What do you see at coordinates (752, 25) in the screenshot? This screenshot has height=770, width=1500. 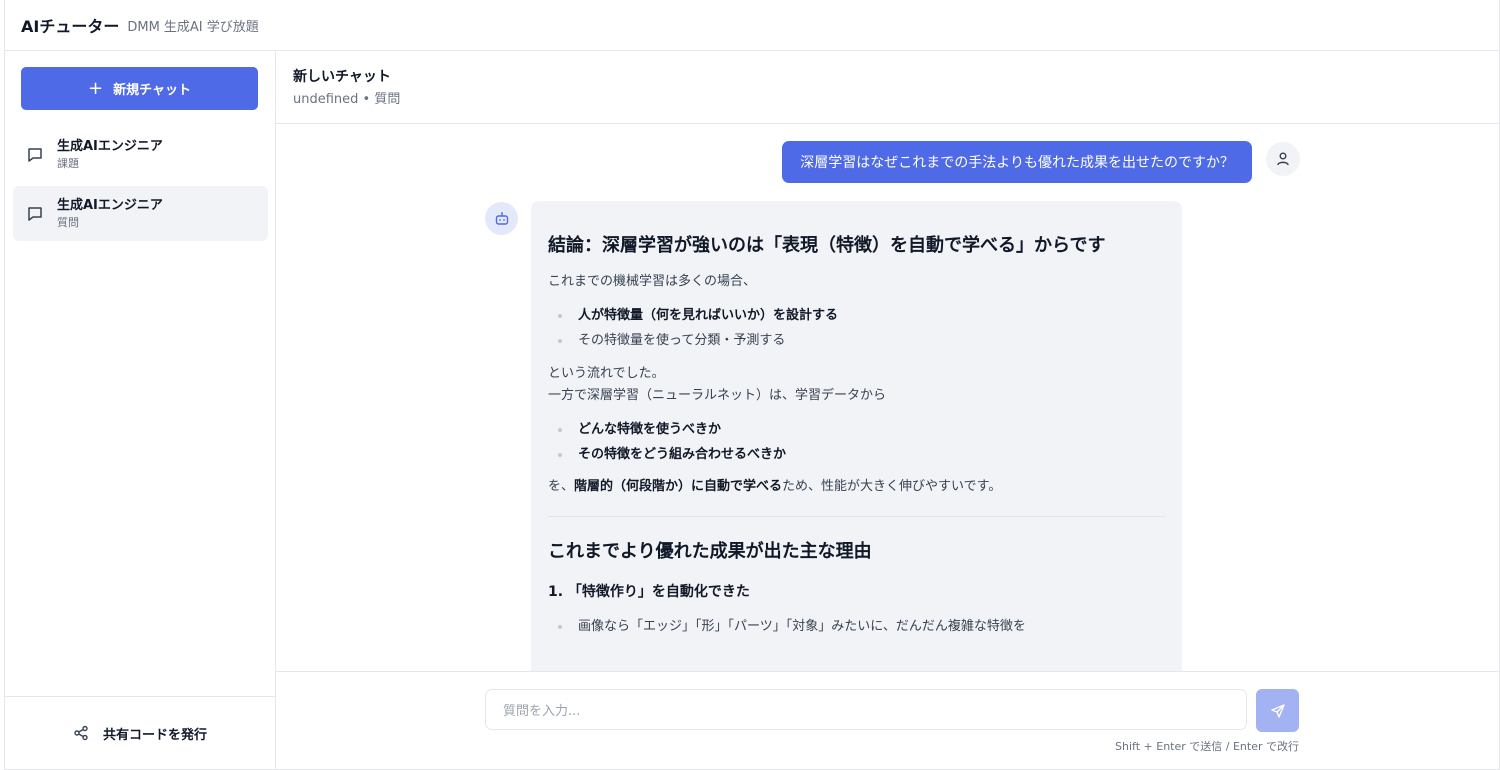 I see `top-bar: AIチューター DMM 生成AI 学び放題` at bounding box center [752, 25].